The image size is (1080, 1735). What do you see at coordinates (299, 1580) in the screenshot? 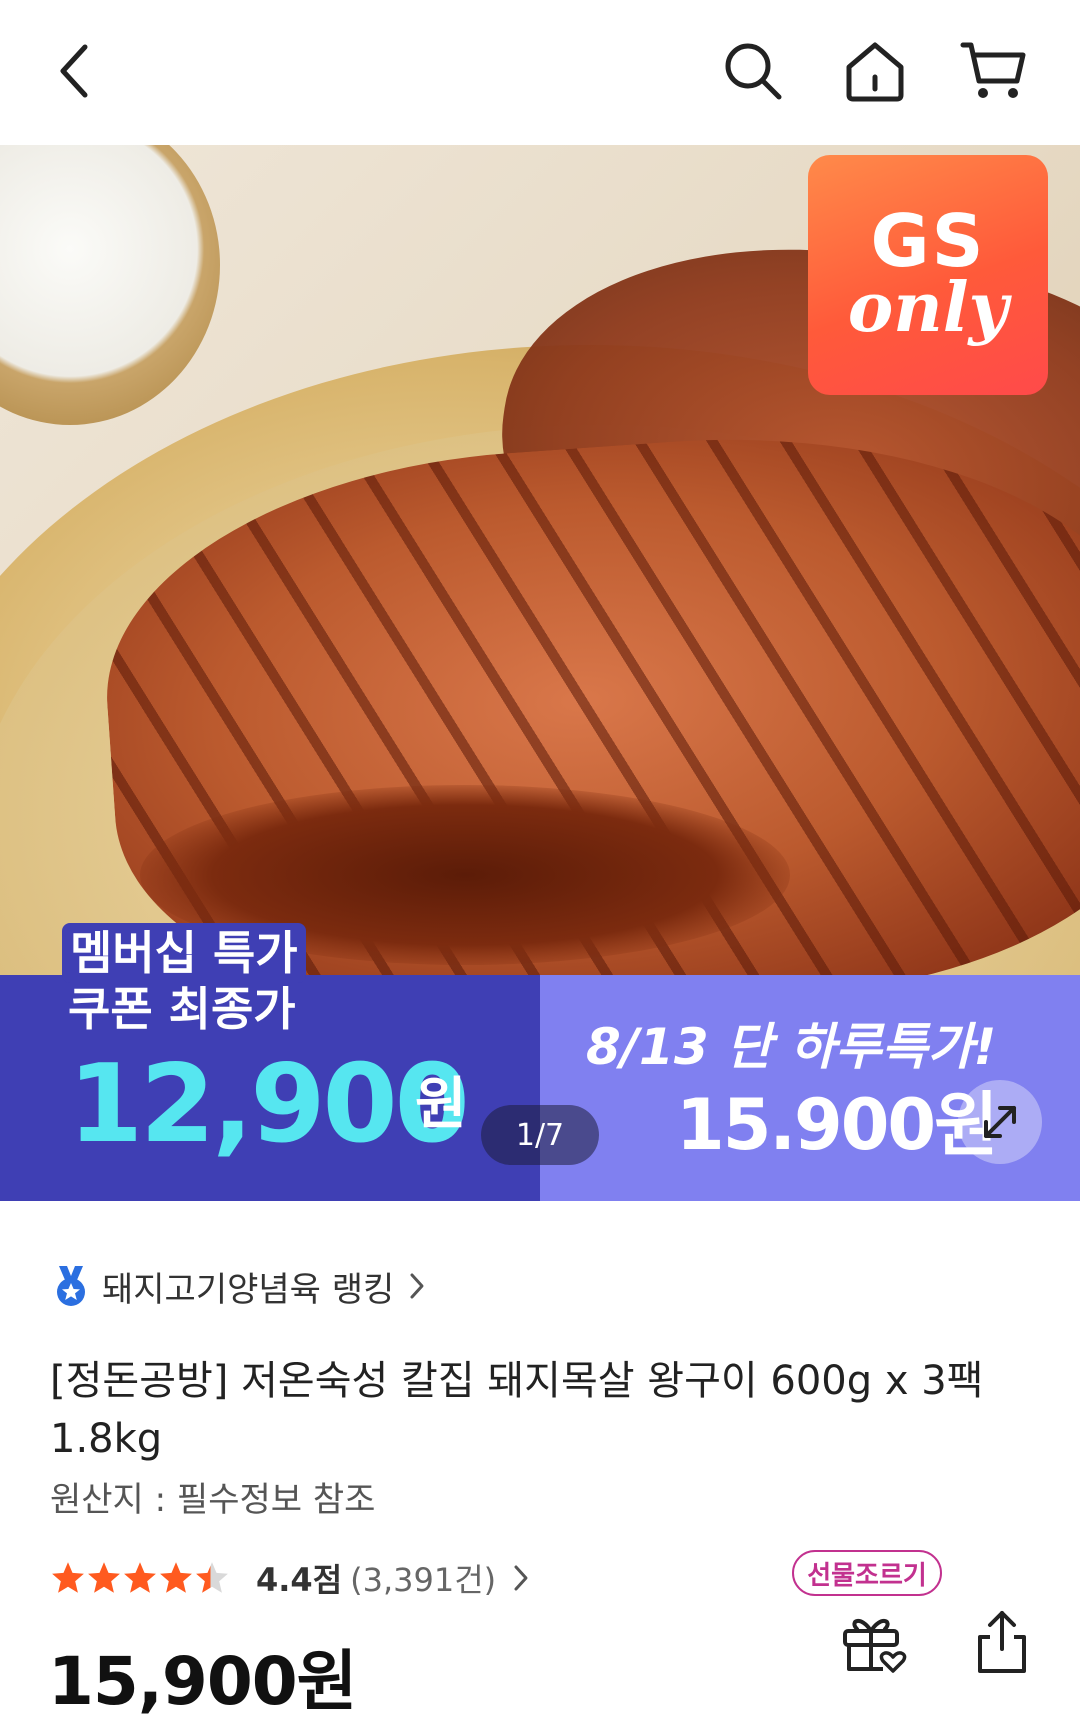
I see `rating-score: 4.4점` at bounding box center [299, 1580].